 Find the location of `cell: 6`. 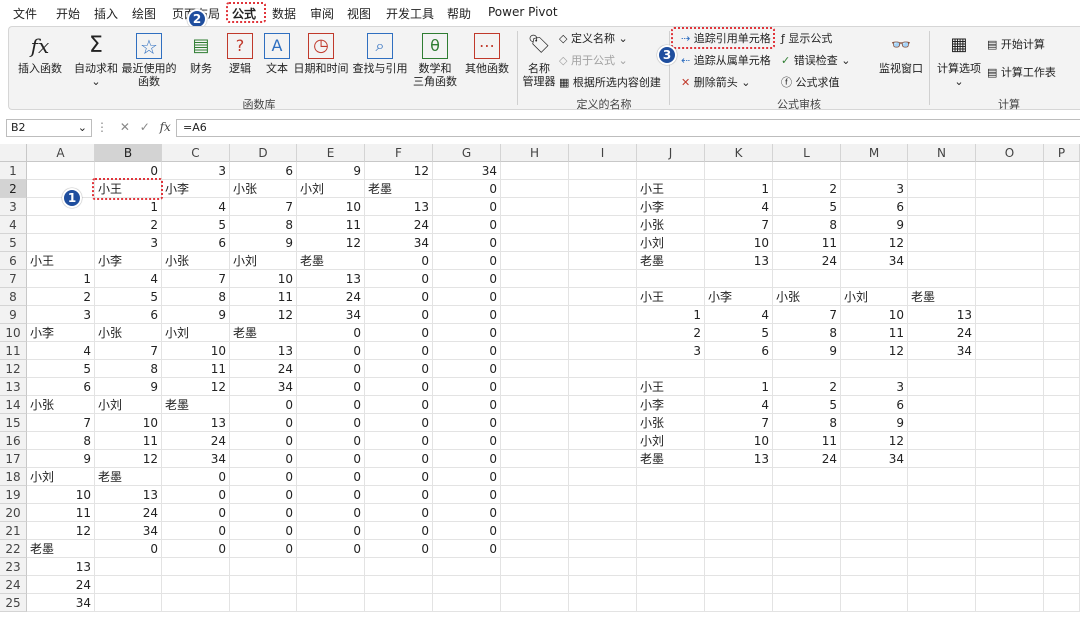

cell: 6 is located at coordinates (739, 351).